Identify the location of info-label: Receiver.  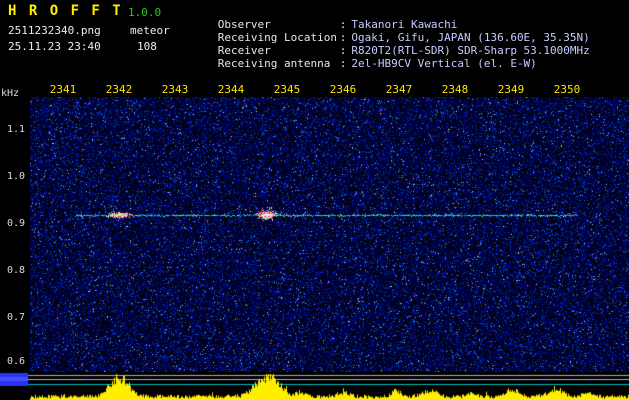
(244, 50).